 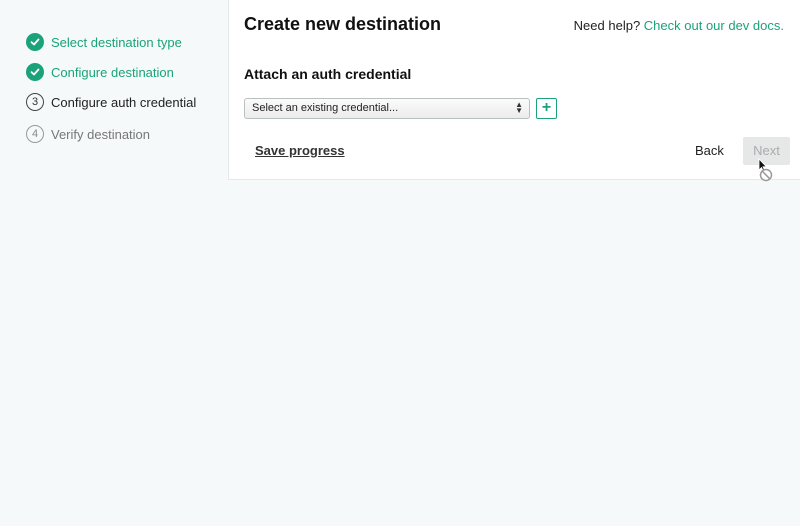 What do you see at coordinates (768, 173) in the screenshot?
I see `not-allowed-cursor-icon` at bounding box center [768, 173].